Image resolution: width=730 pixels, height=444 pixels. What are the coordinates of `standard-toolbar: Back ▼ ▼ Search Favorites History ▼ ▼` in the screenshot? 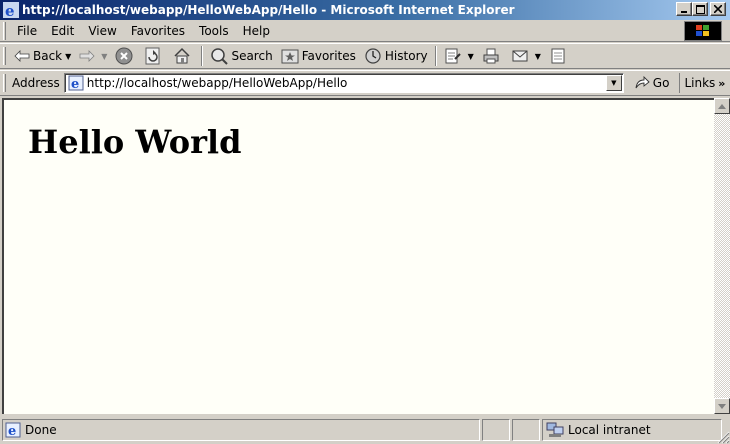 It's located at (365, 56).